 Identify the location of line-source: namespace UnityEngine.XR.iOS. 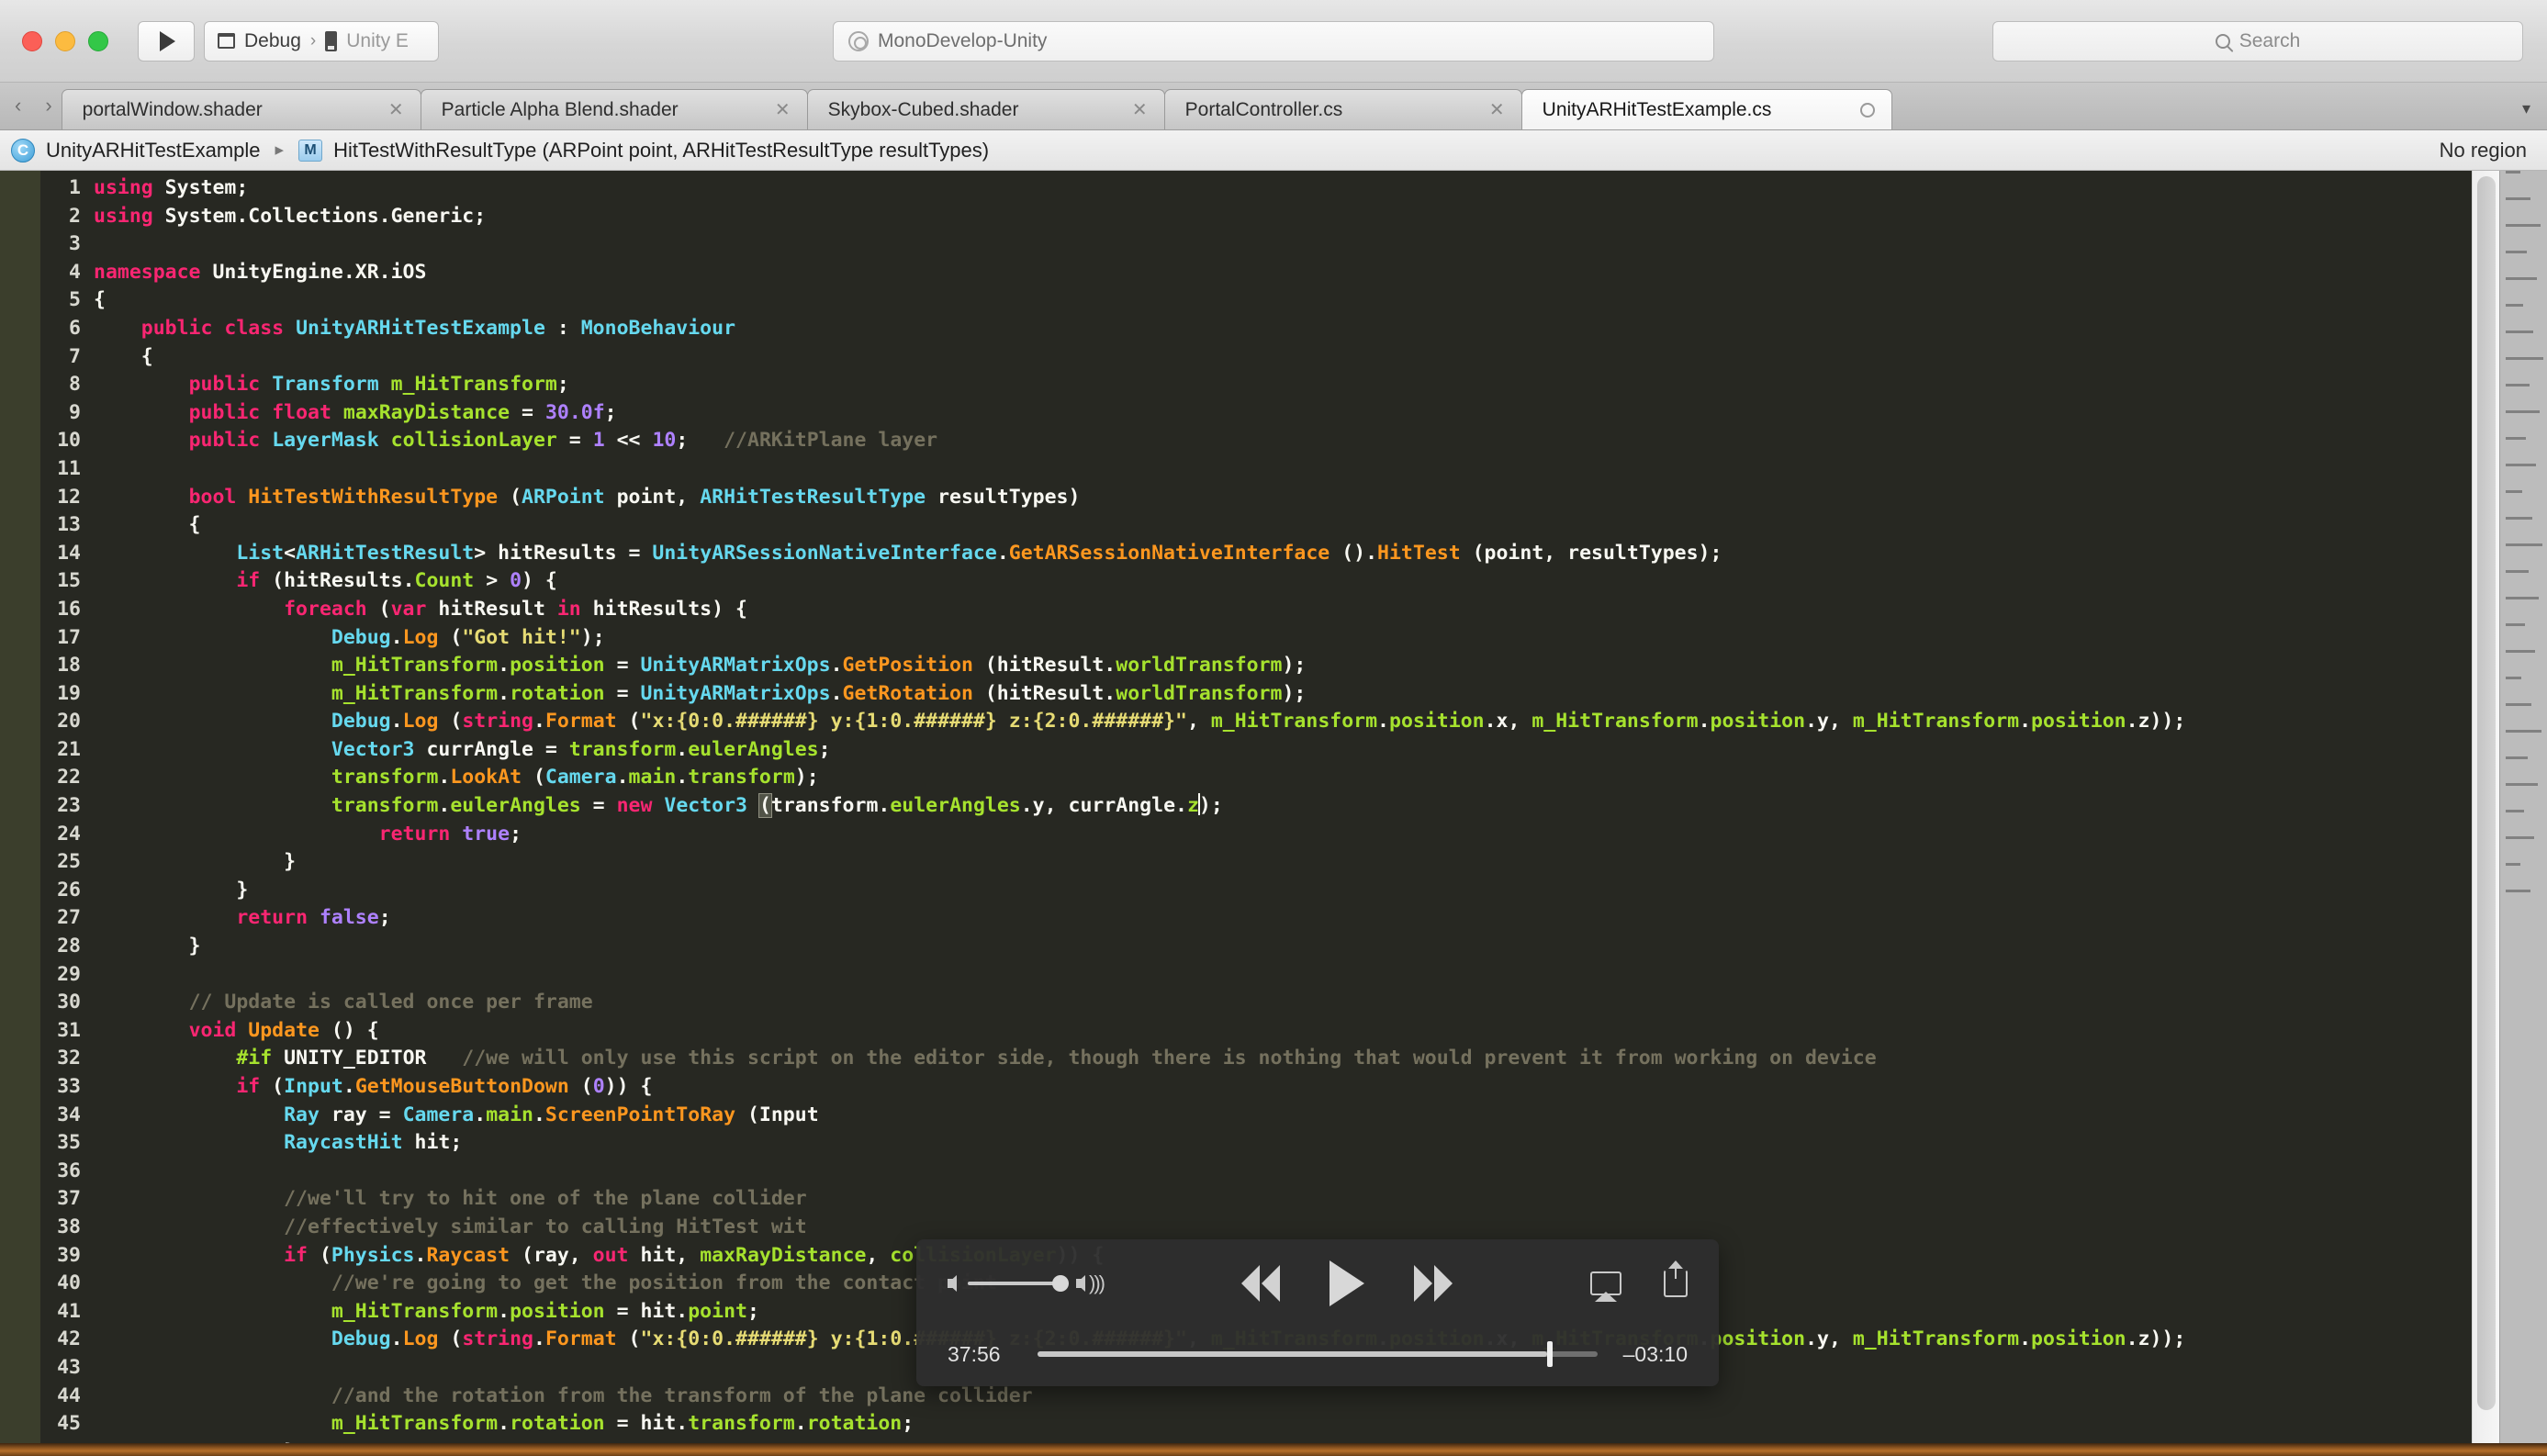
(260, 273).